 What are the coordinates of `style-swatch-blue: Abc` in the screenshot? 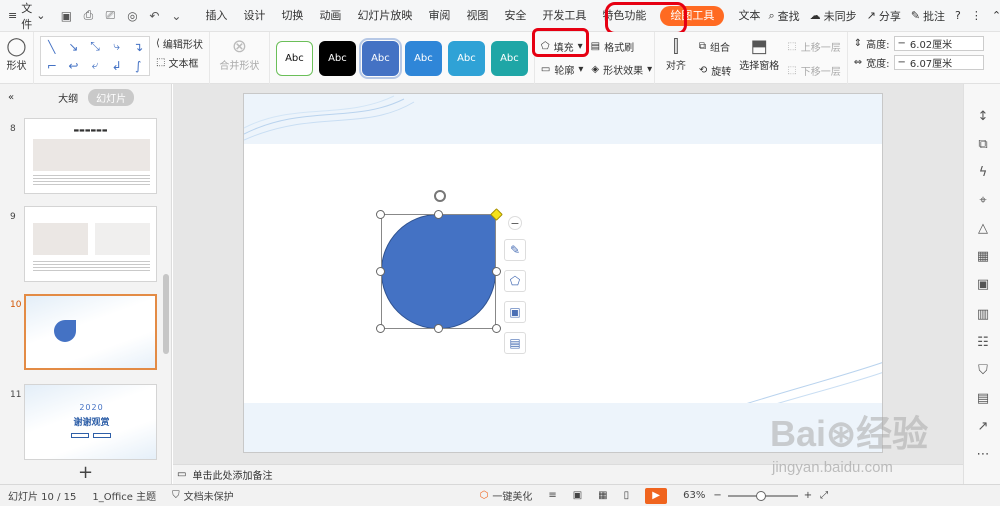 It's located at (380, 58).